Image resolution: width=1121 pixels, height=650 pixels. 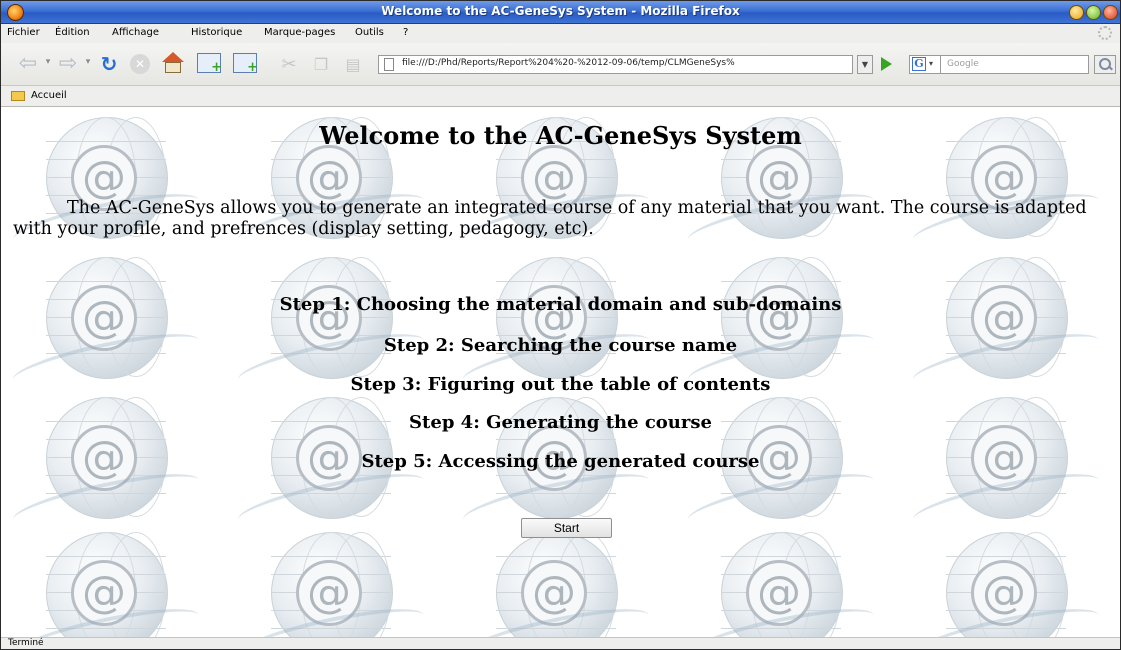 What do you see at coordinates (560, 135) in the screenshot?
I see `page-title: Welcome to the AC-GeneSys System` at bounding box center [560, 135].